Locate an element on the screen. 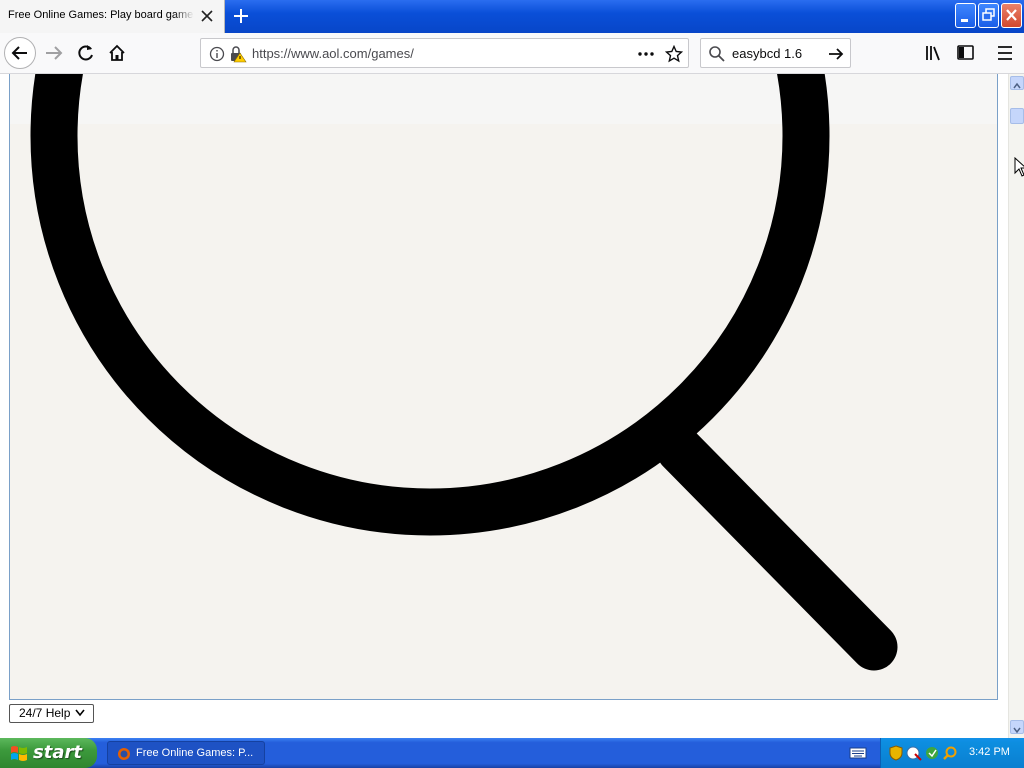 The width and height of the screenshot is (1024, 768). scroll-down-button is located at coordinates (1017, 727).